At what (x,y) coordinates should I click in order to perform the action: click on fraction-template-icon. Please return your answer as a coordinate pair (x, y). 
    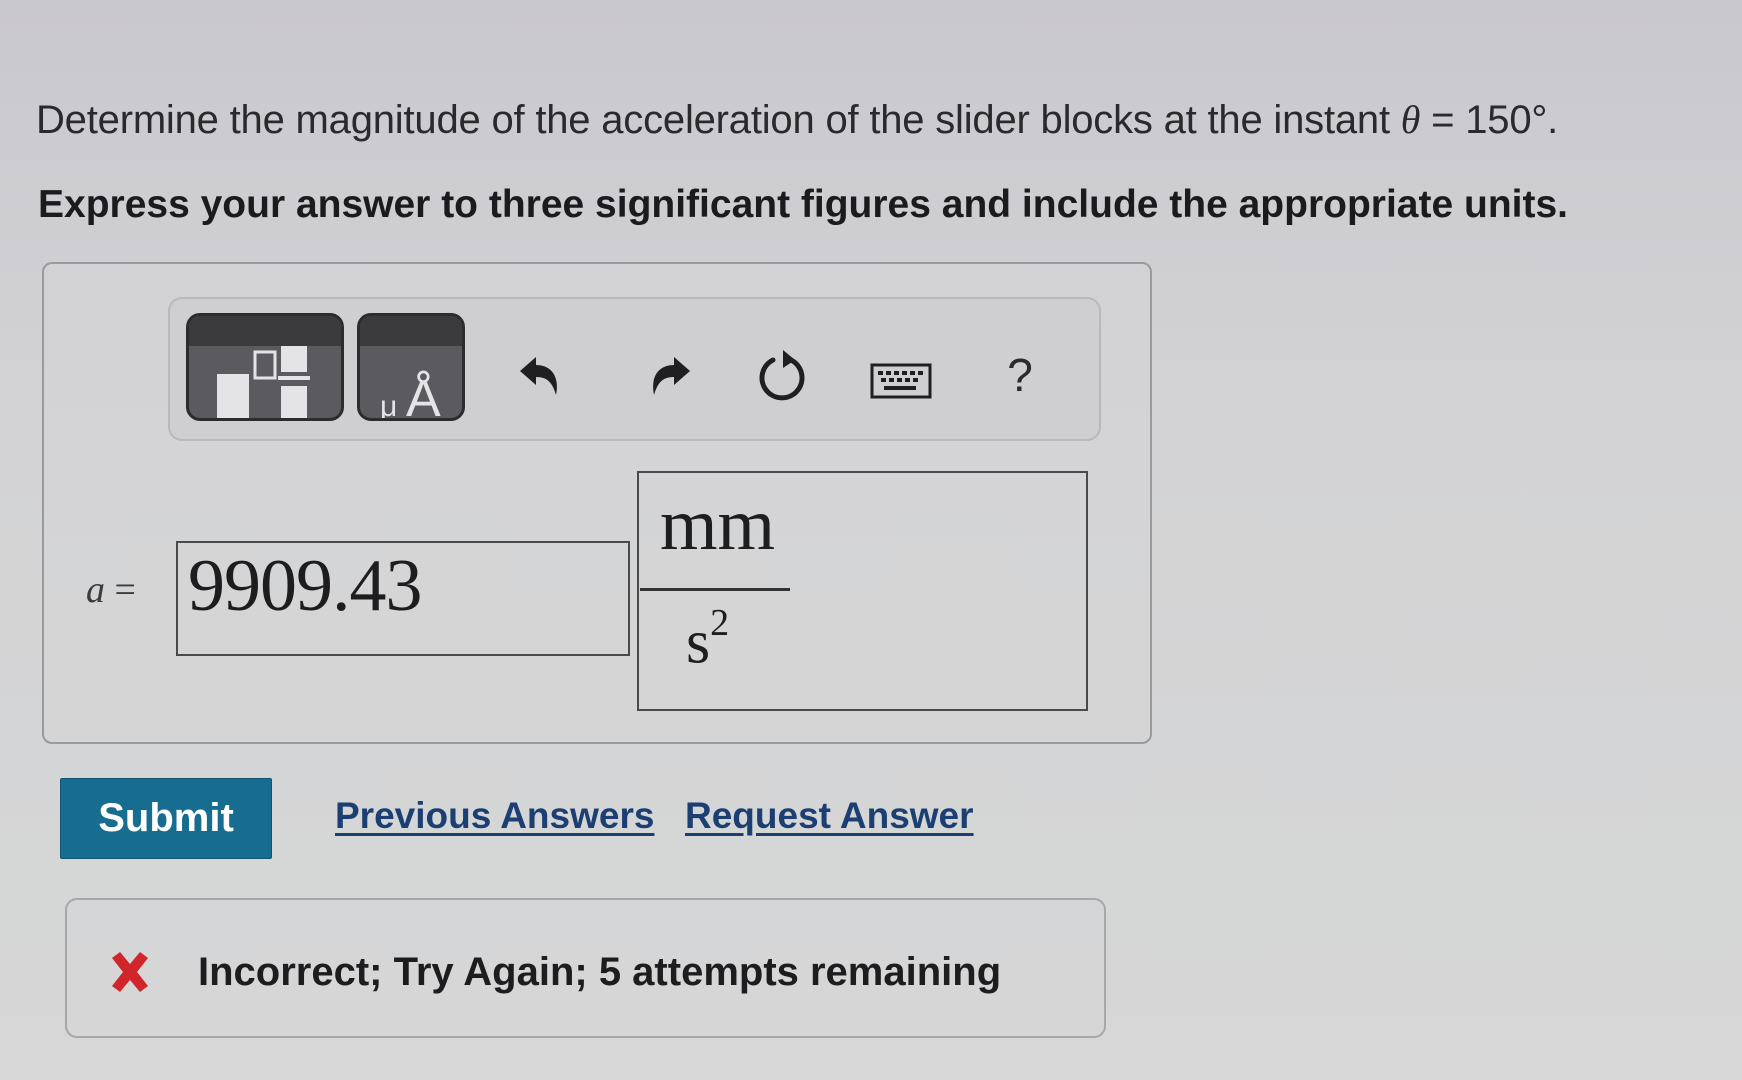
    Looking at the image, I should click on (263, 382).